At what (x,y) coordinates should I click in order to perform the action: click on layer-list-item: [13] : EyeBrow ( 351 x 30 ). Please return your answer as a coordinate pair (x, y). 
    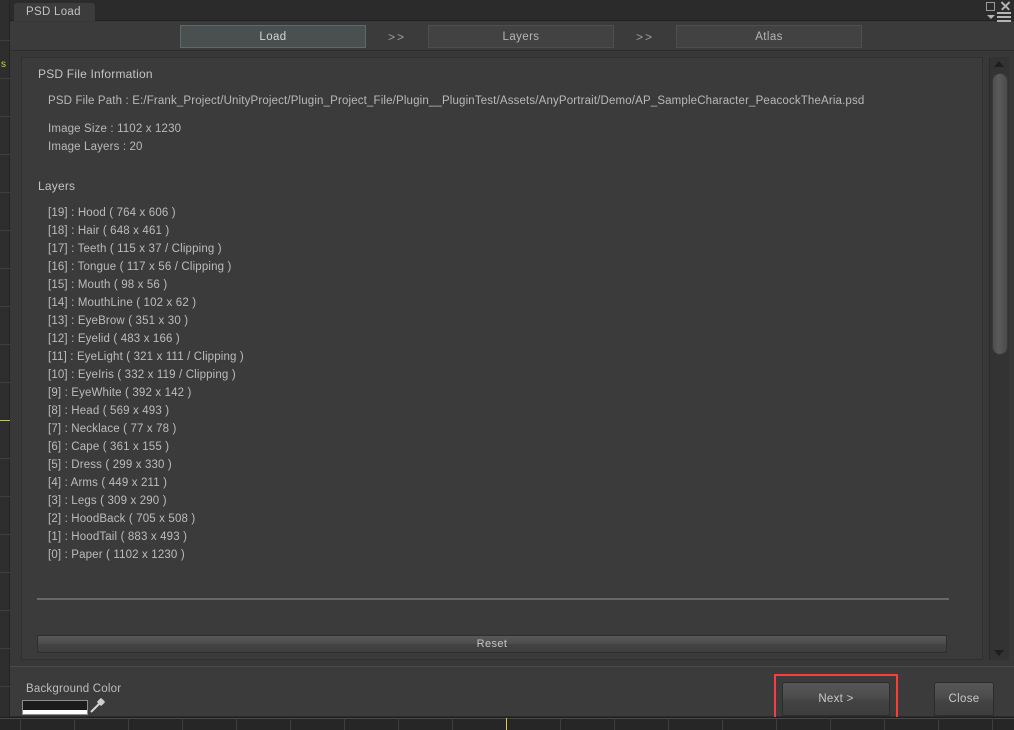
    Looking at the image, I should click on (118, 321).